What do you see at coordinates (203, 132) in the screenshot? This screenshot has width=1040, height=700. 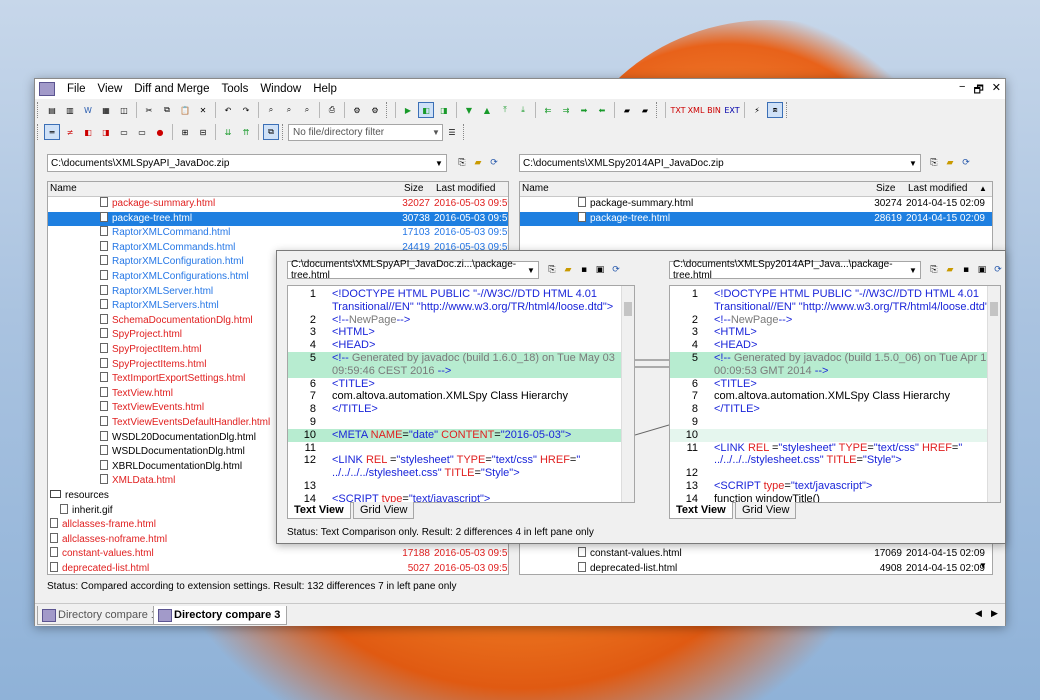 I see `collapse-icon: ⊟` at bounding box center [203, 132].